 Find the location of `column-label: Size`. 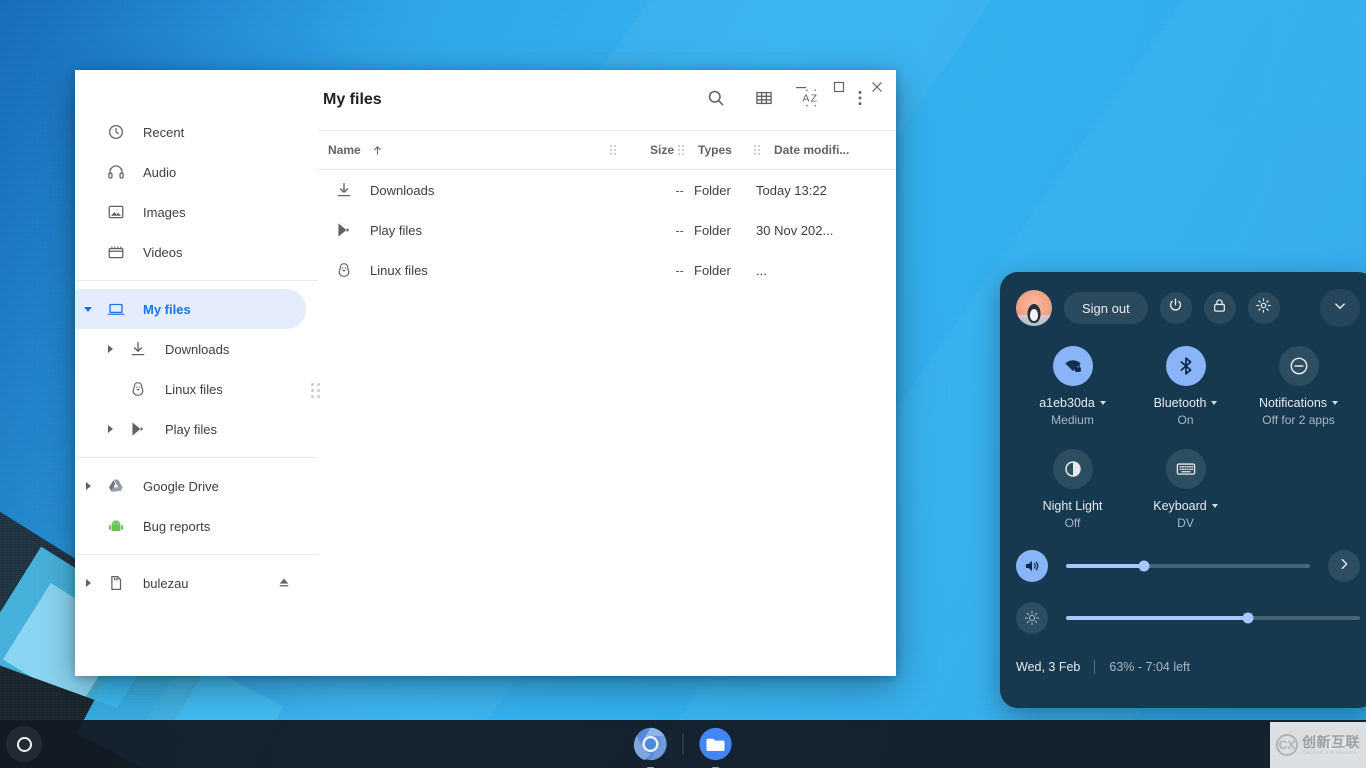

column-label: Size is located at coordinates (661, 150).